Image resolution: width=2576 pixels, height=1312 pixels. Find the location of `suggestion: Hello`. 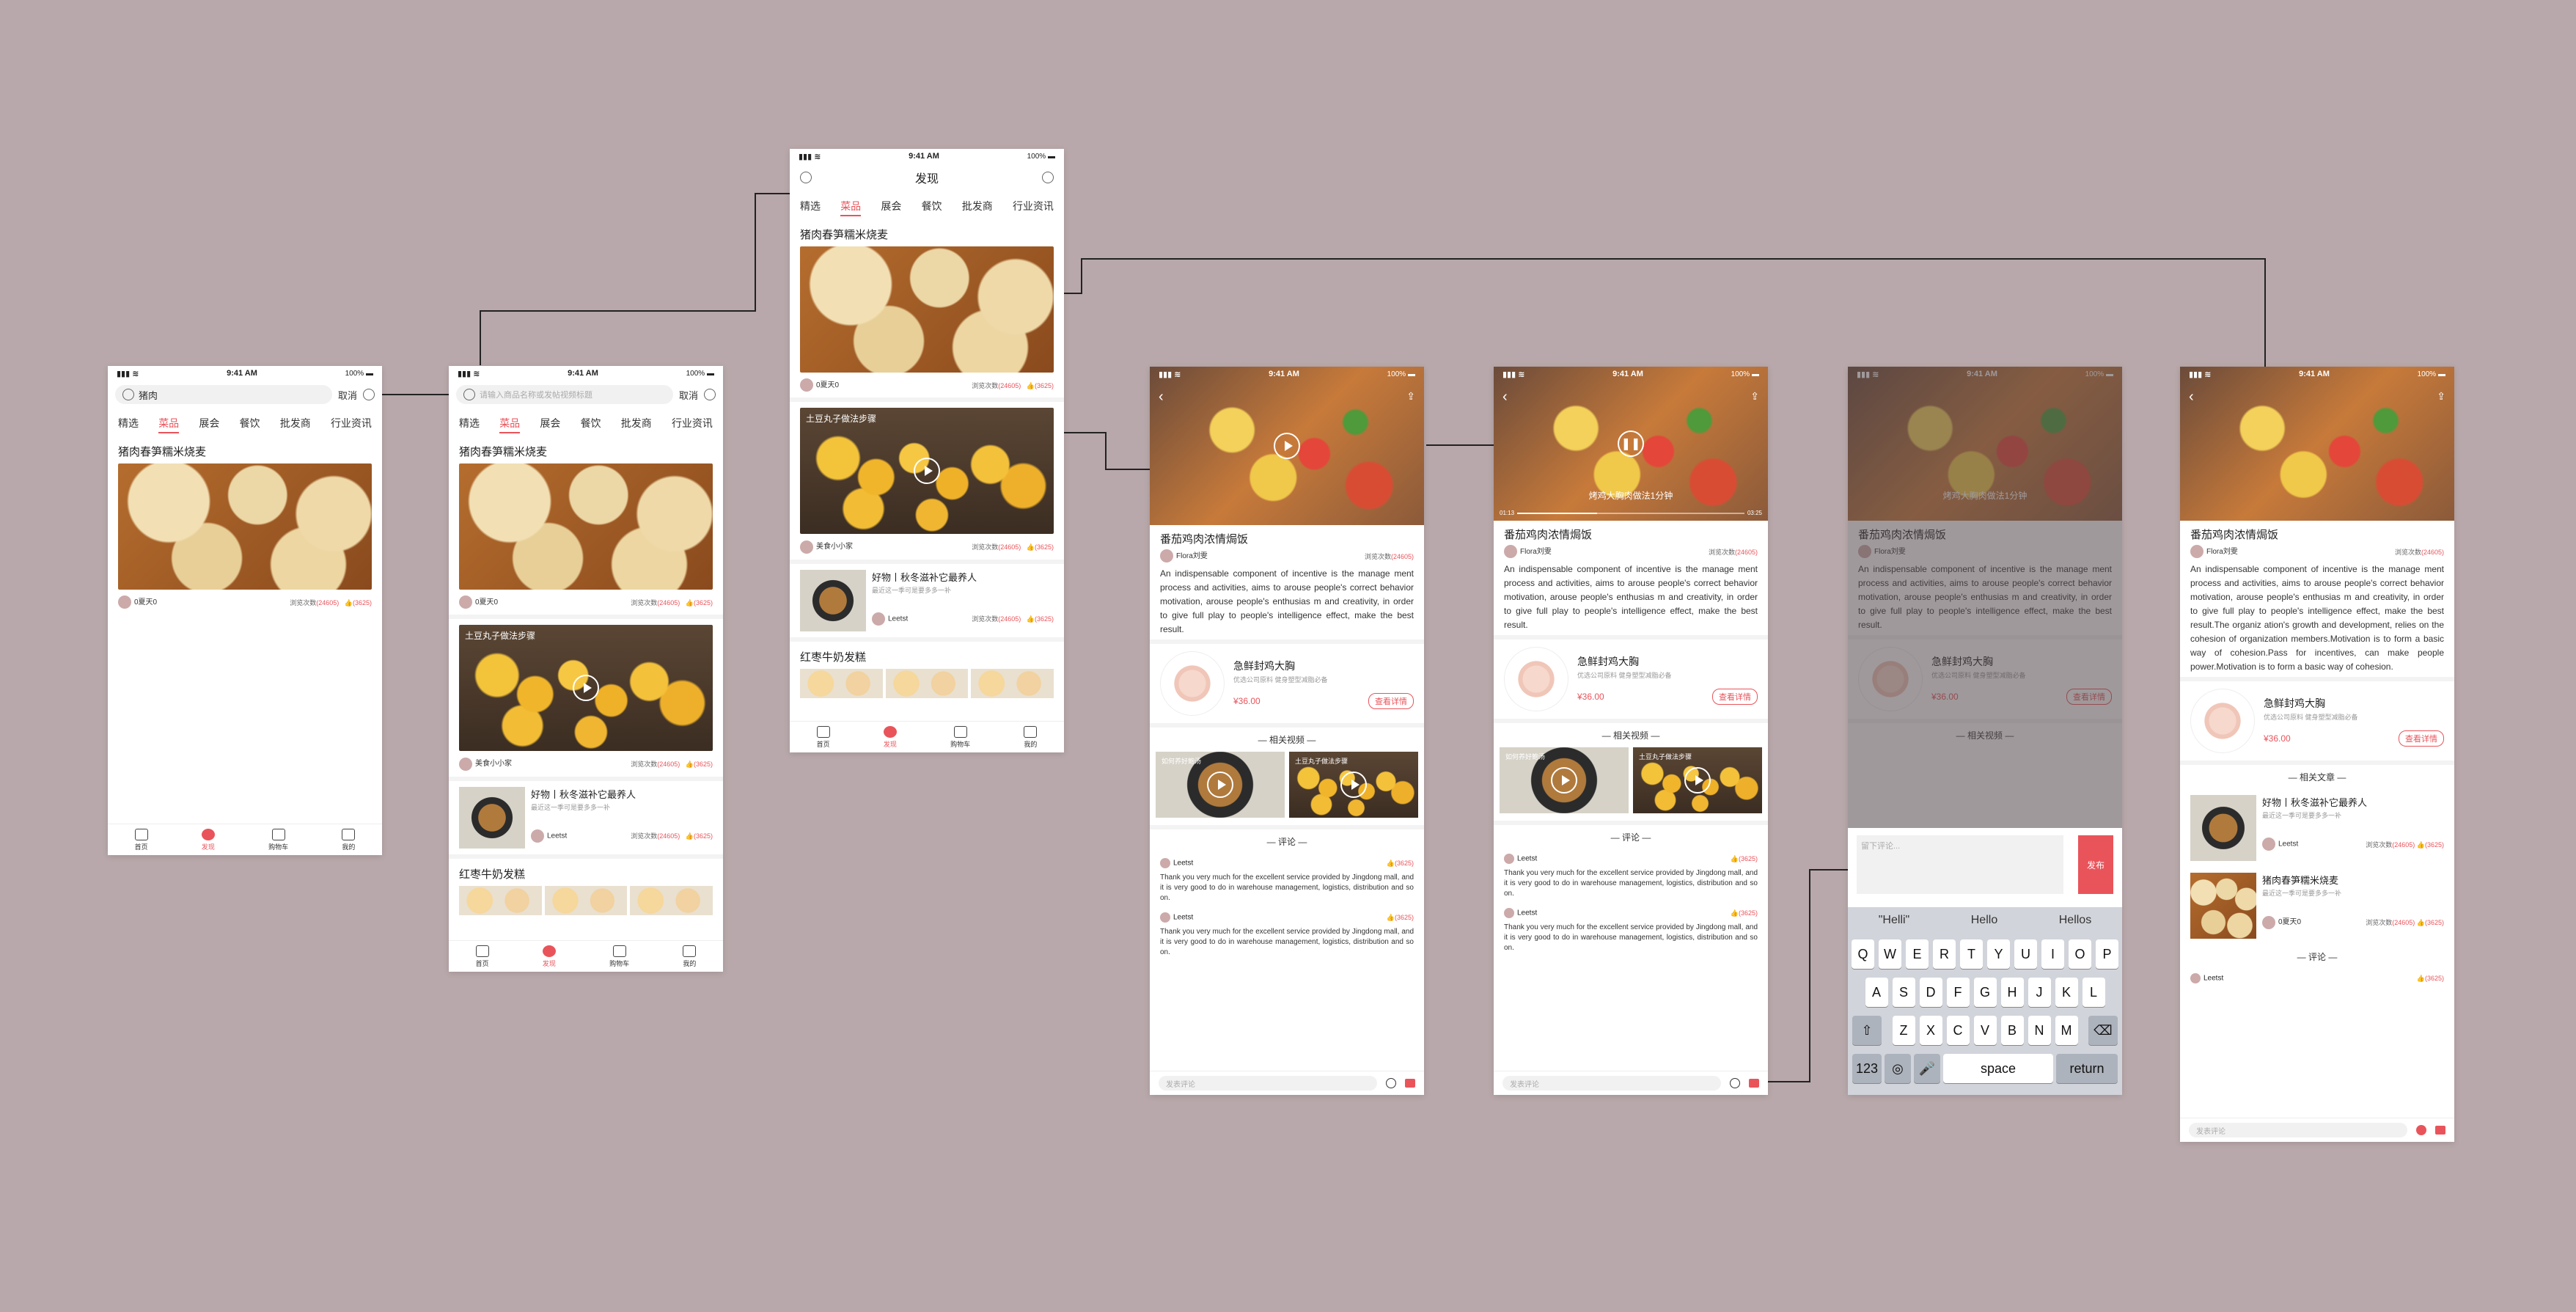

suggestion: Hello is located at coordinates (1984, 920).